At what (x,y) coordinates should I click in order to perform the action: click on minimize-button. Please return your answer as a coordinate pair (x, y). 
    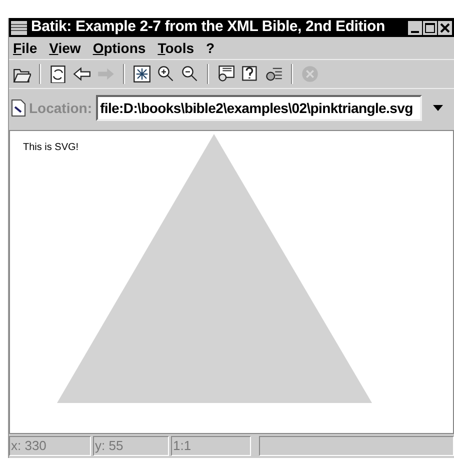
    Looking at the image, I should click on (415, 27).